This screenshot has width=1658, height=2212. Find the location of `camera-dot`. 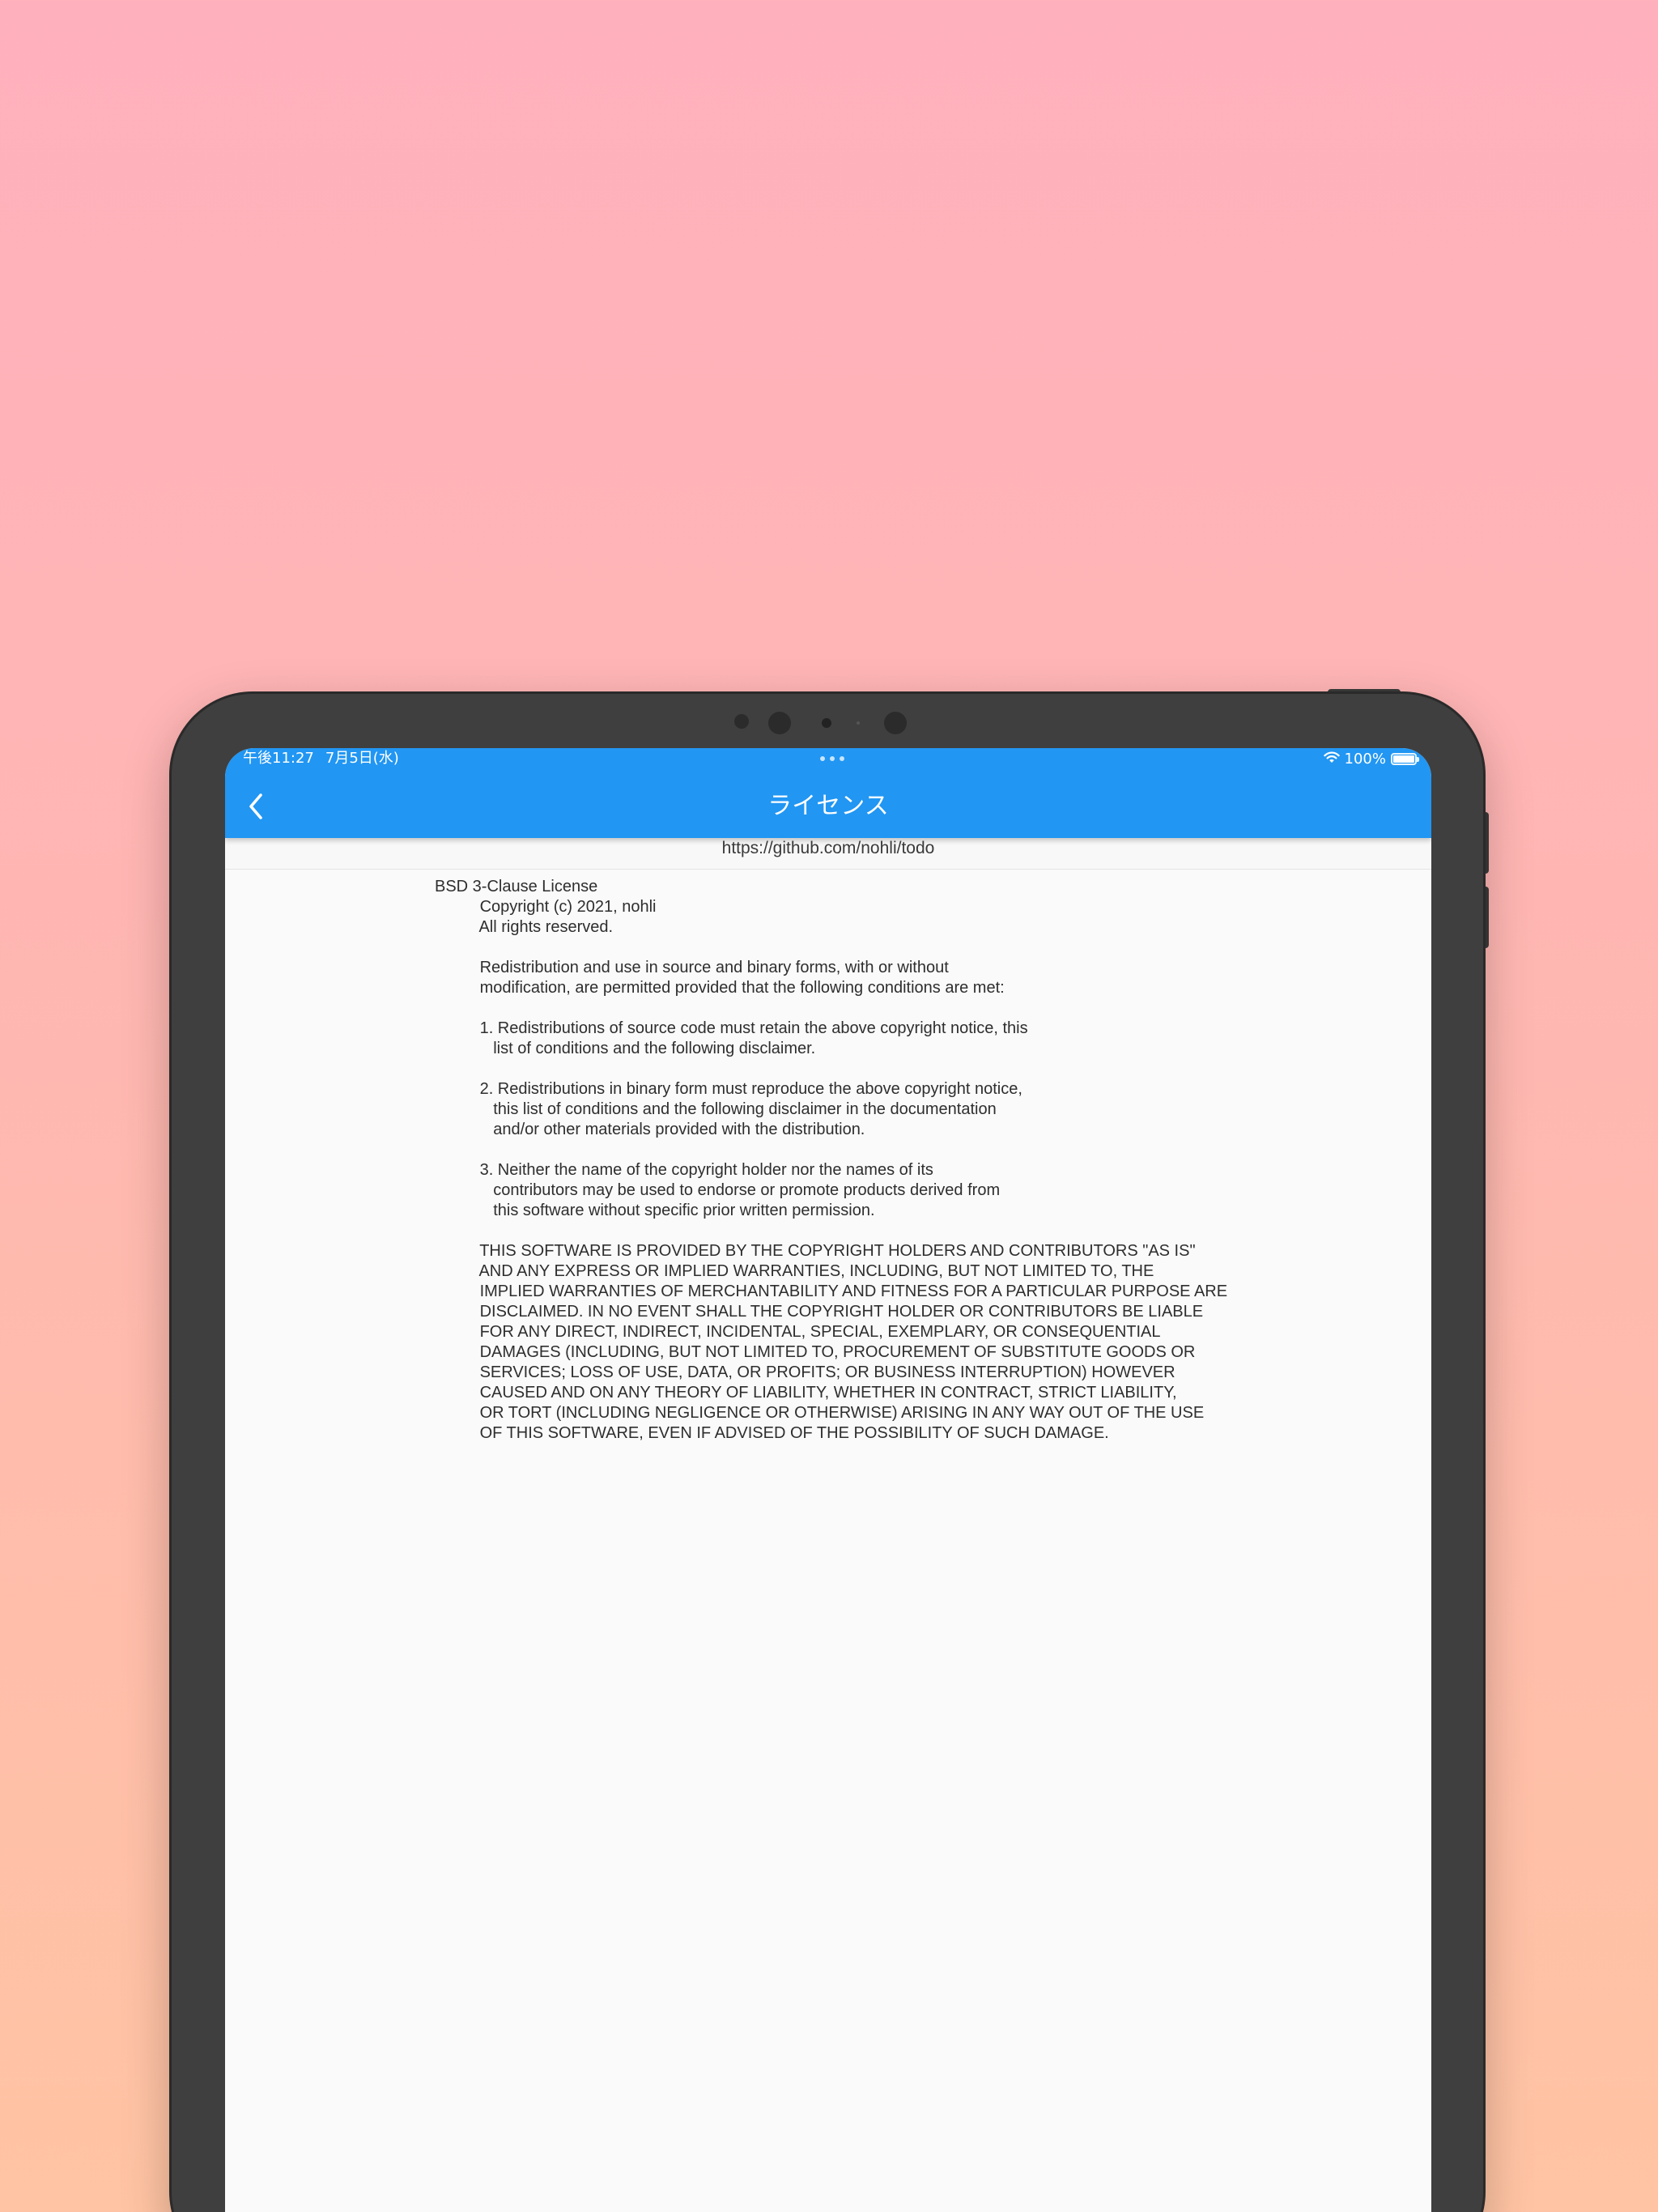

camera-dot is located at coordinates (826, 723).